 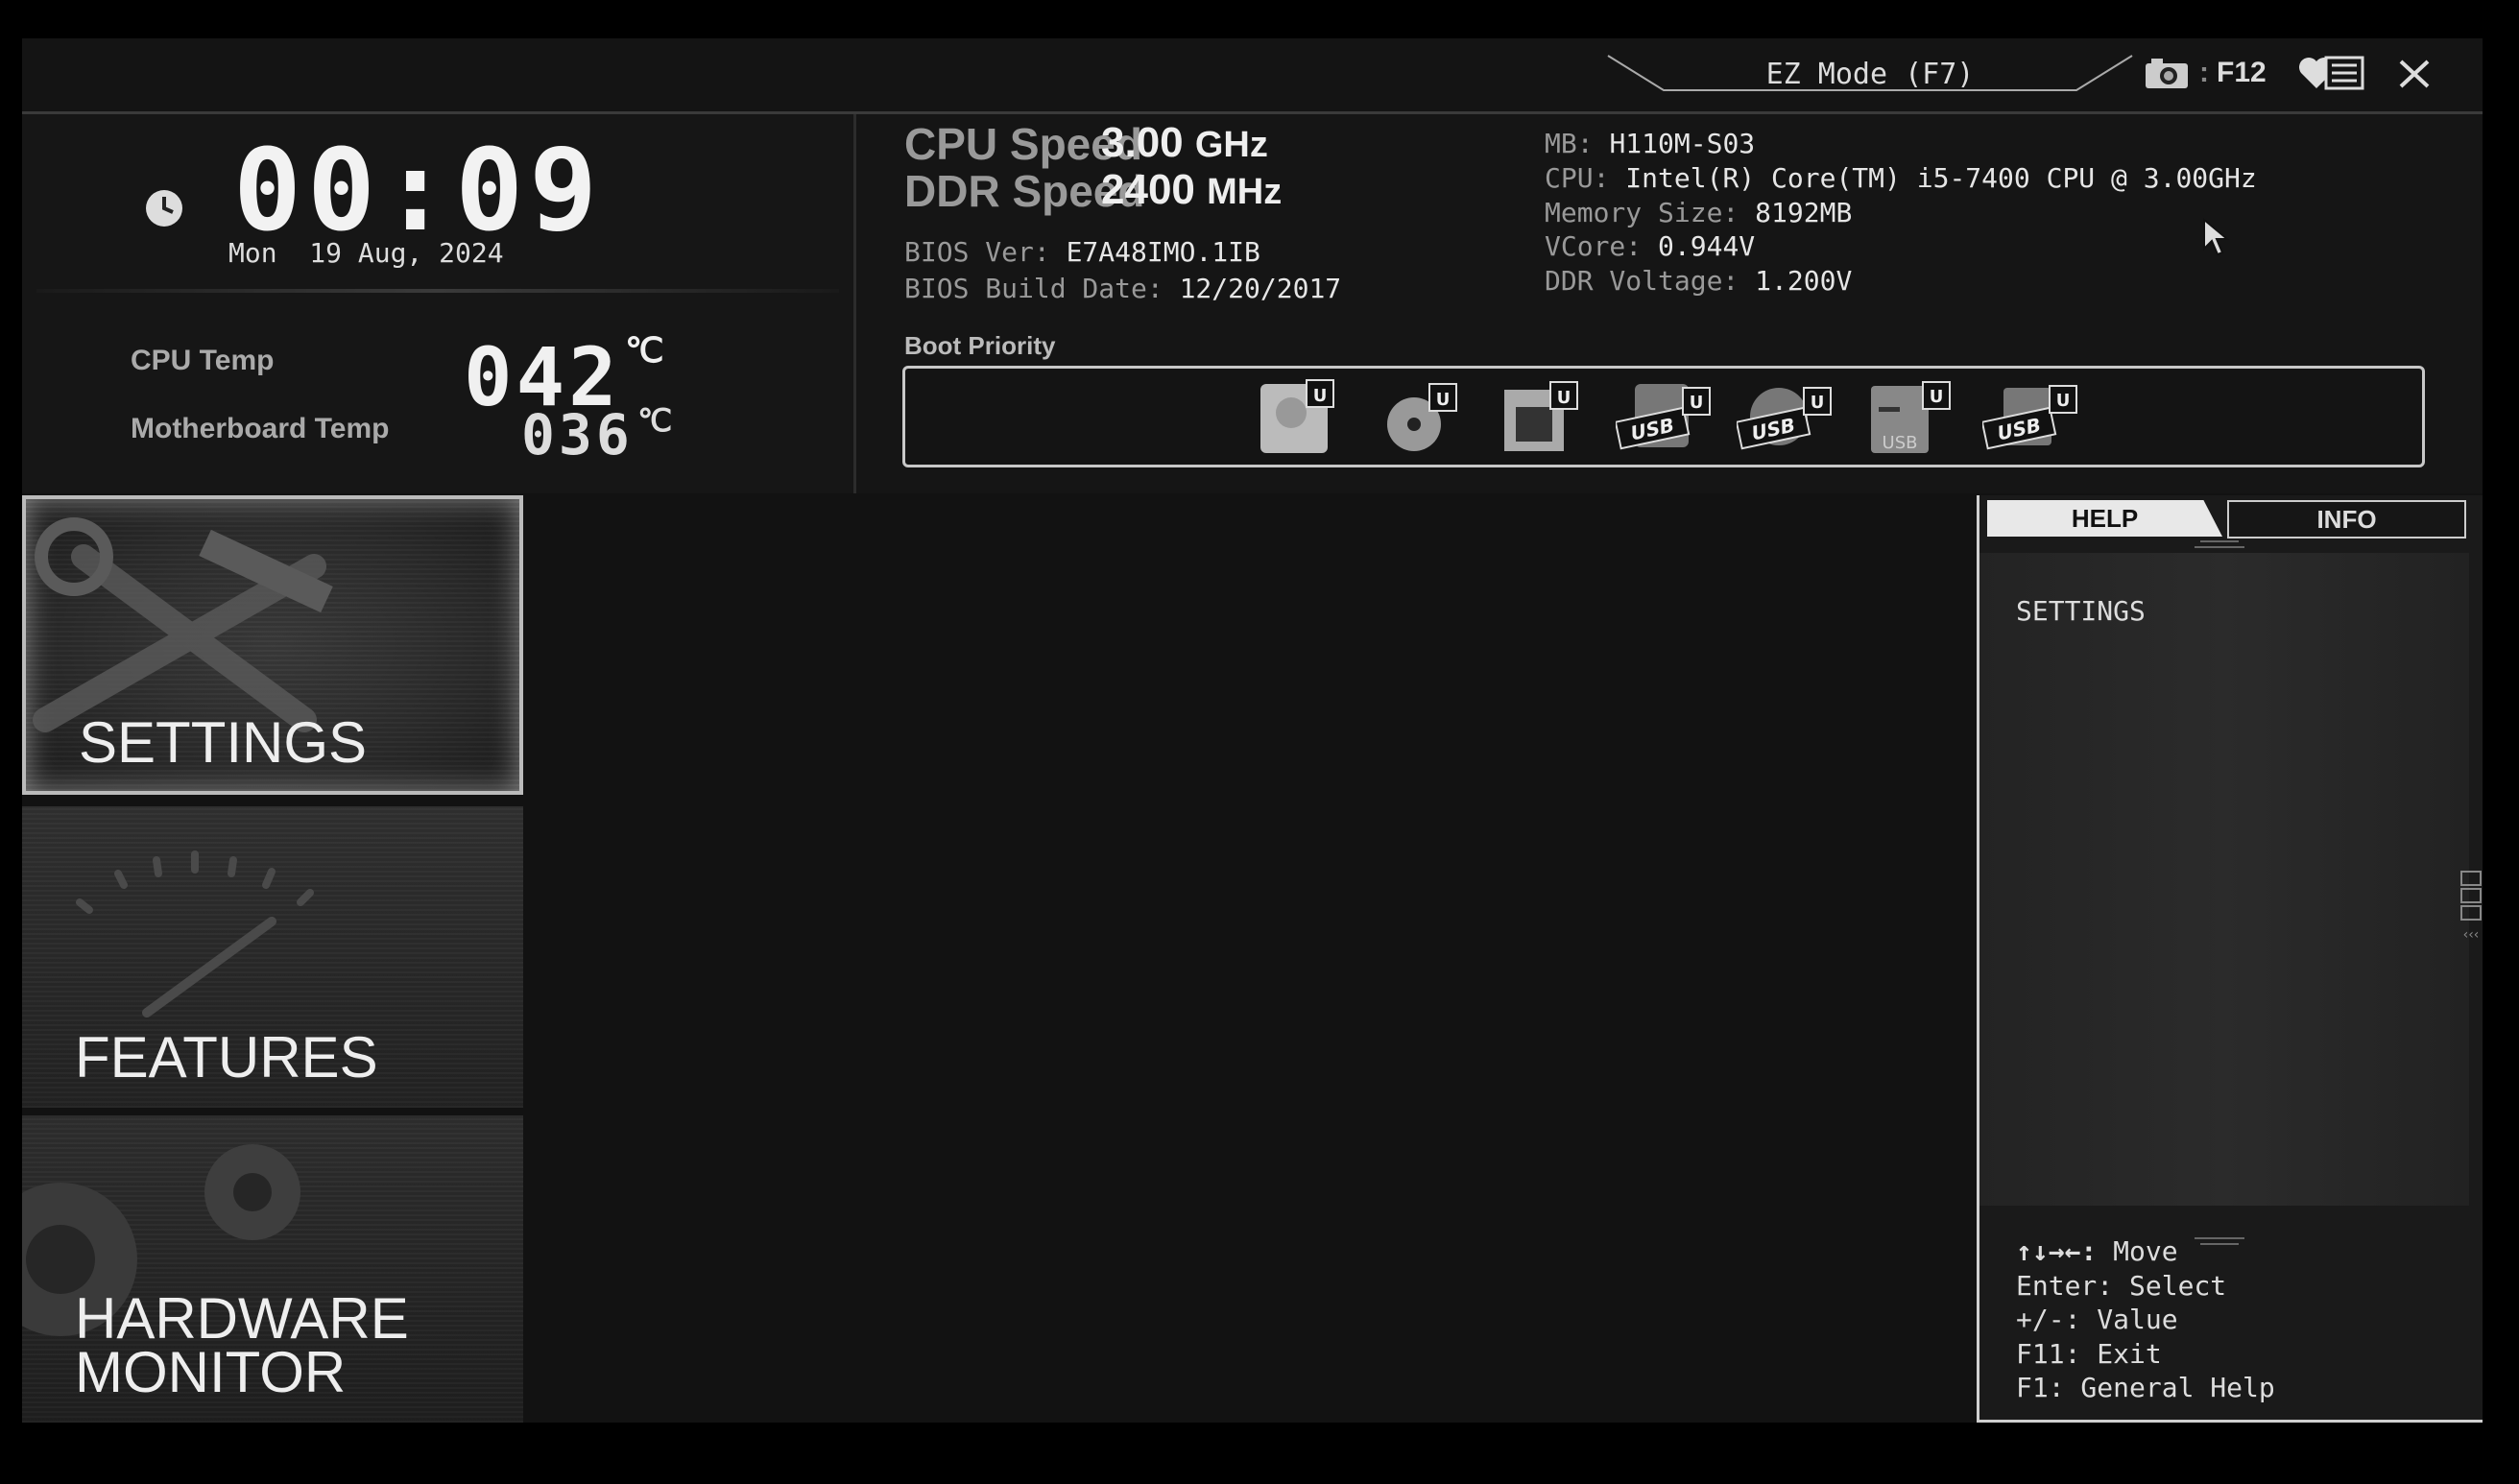 I want to click on settings-label: SETTINGS, so click(x=223, y=742).